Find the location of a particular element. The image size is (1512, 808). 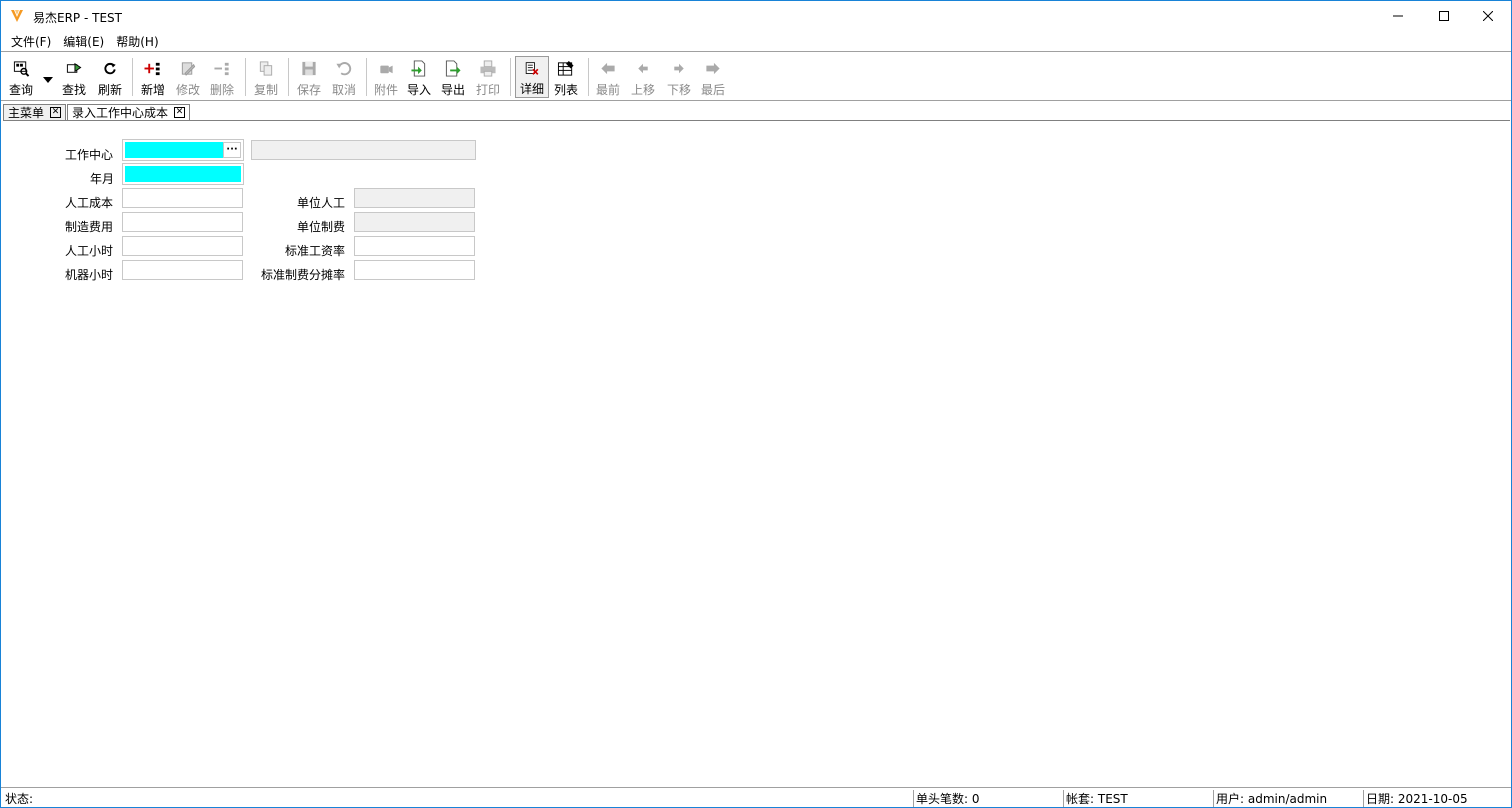

work-center-name-field is located at coordinates (363, 150).